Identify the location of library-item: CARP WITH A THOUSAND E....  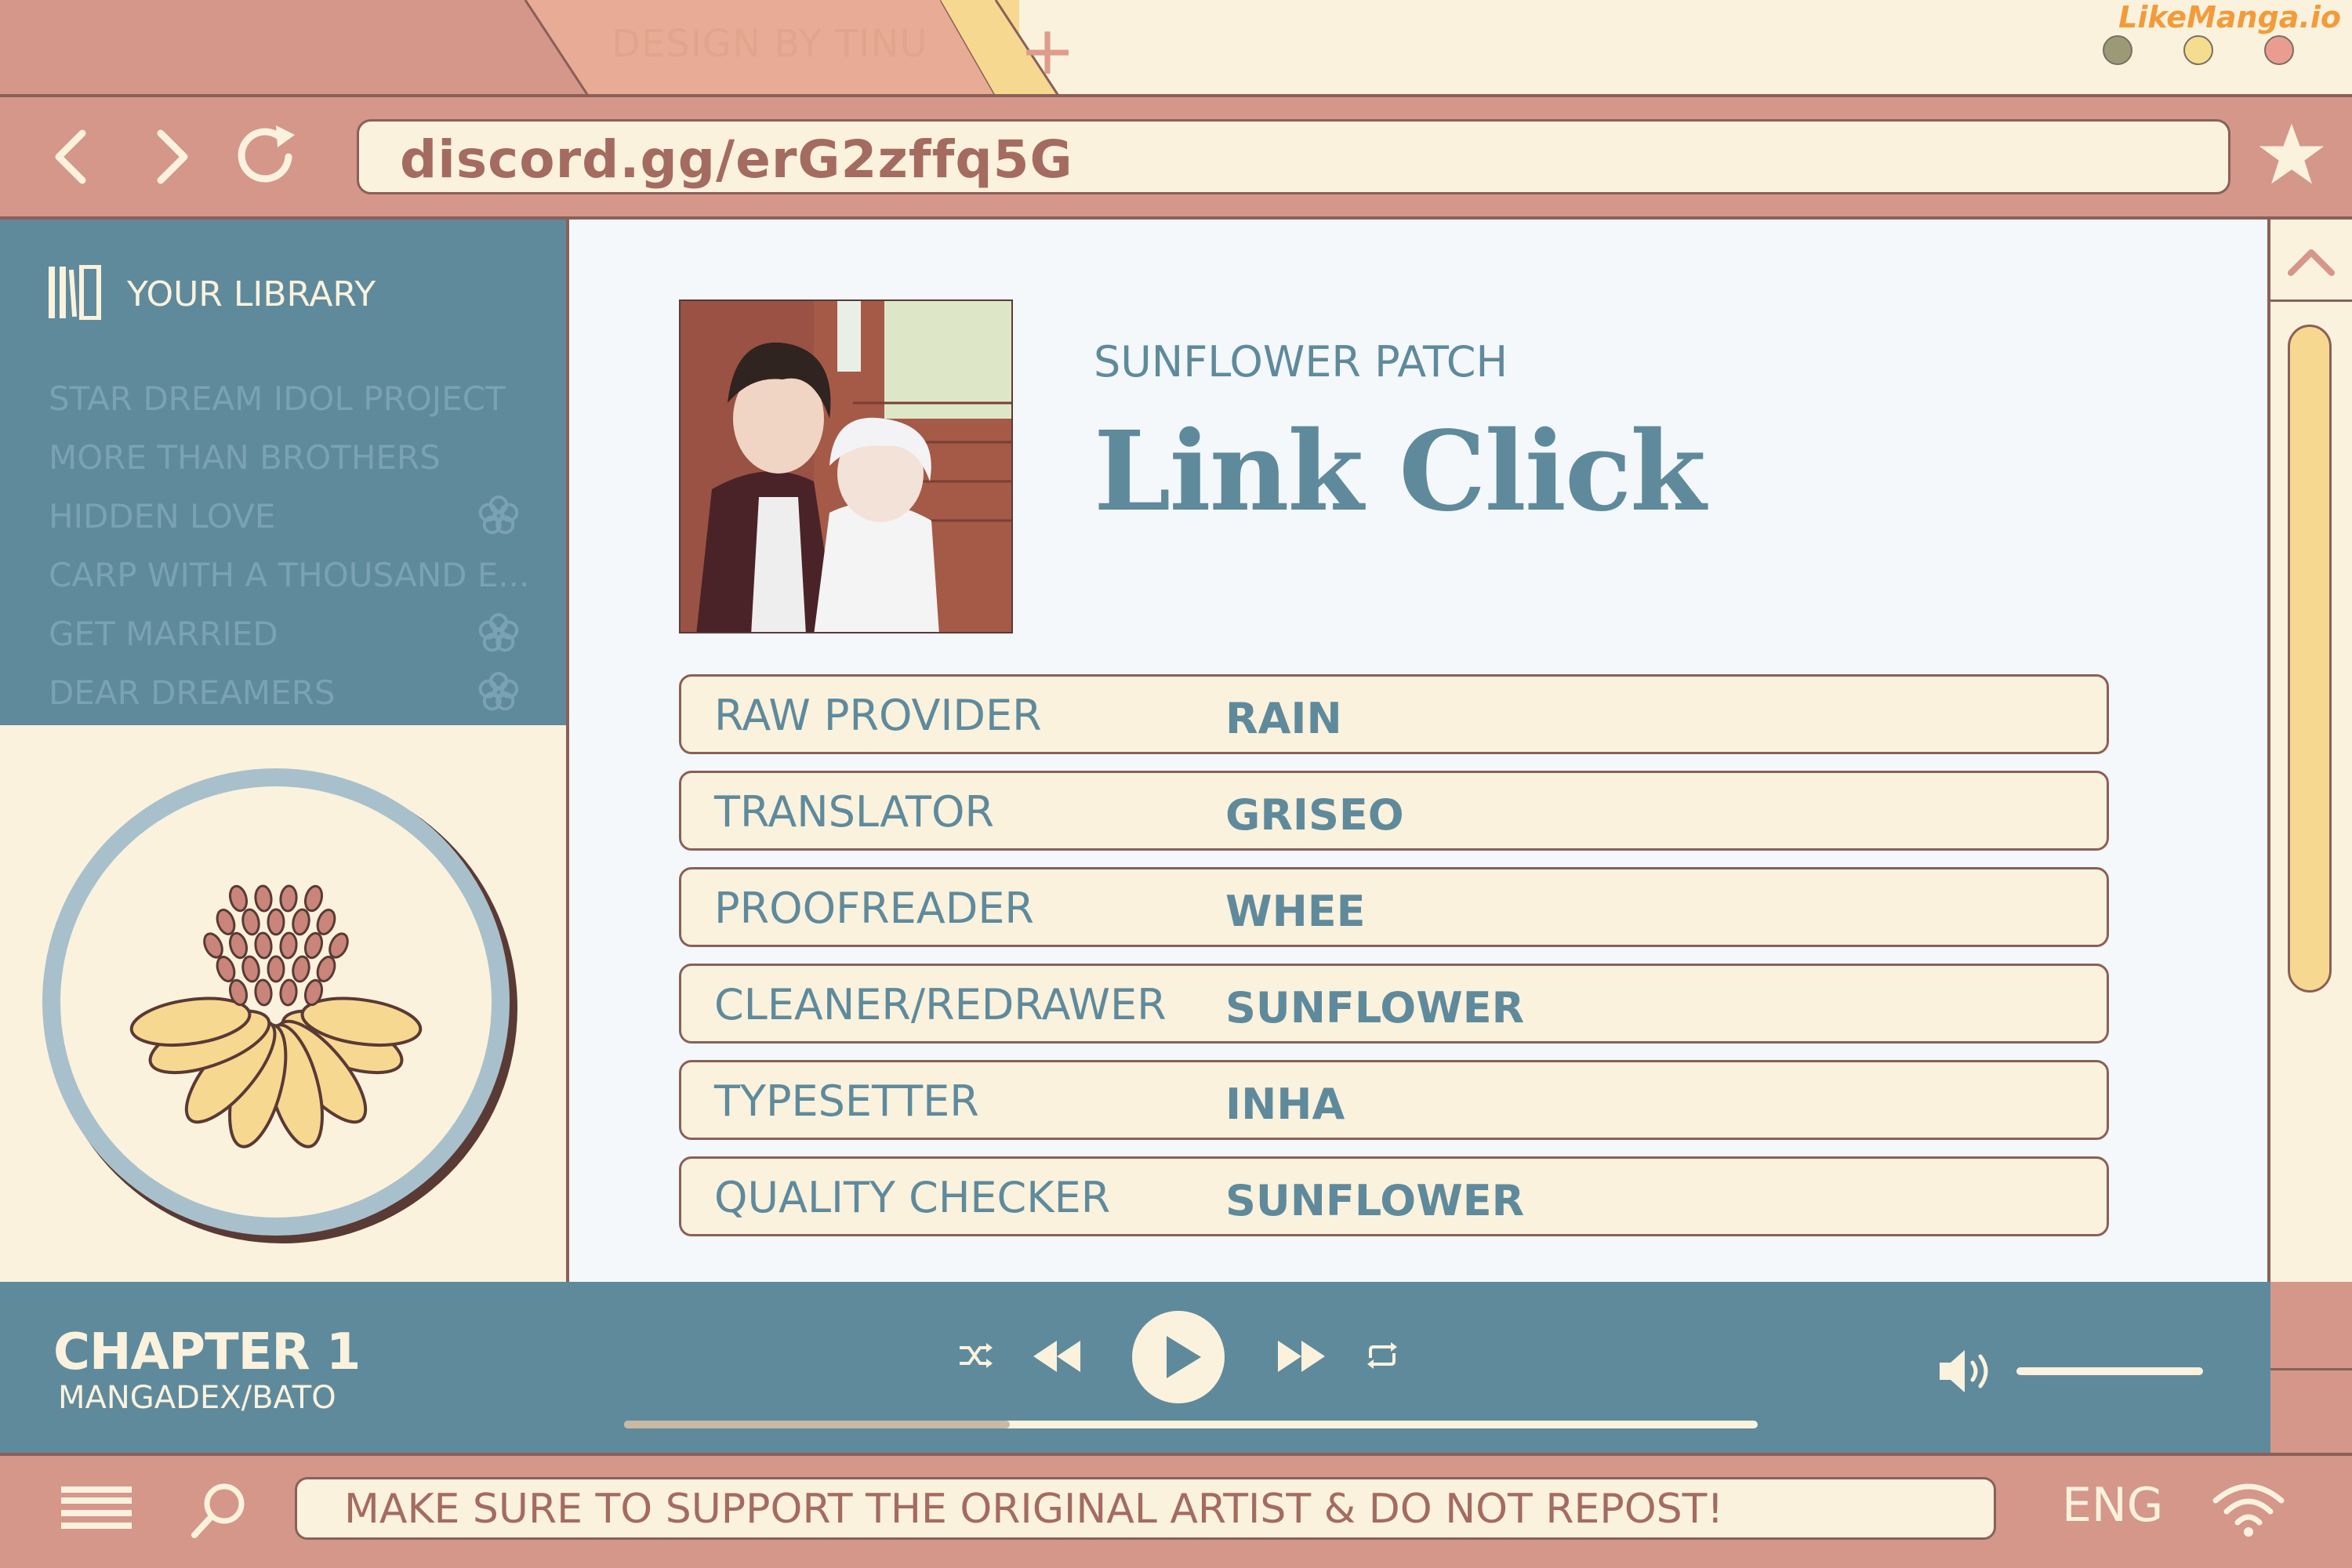
(289, 575).